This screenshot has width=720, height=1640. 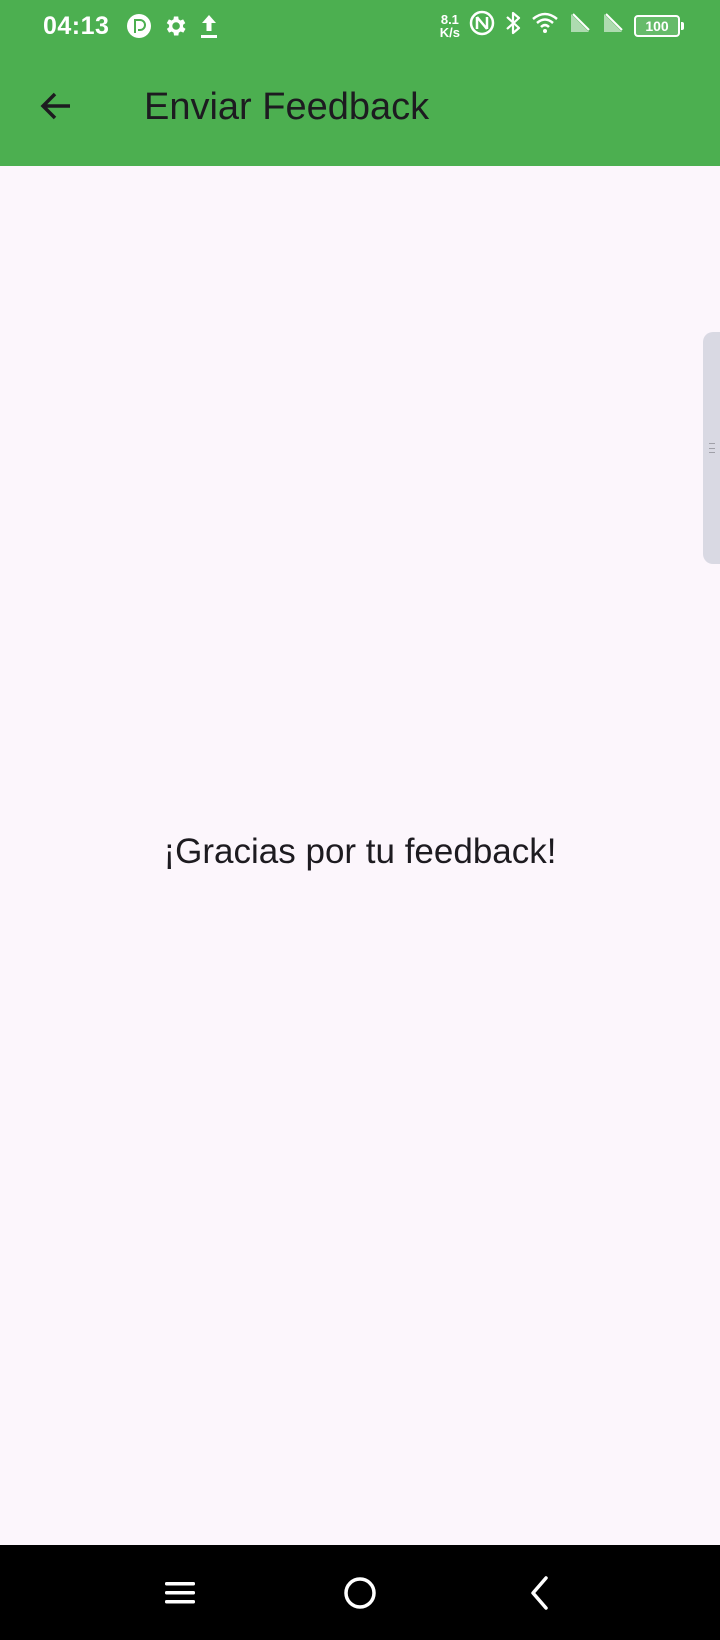 I want to click on back-button, so click(x=56, y=106).